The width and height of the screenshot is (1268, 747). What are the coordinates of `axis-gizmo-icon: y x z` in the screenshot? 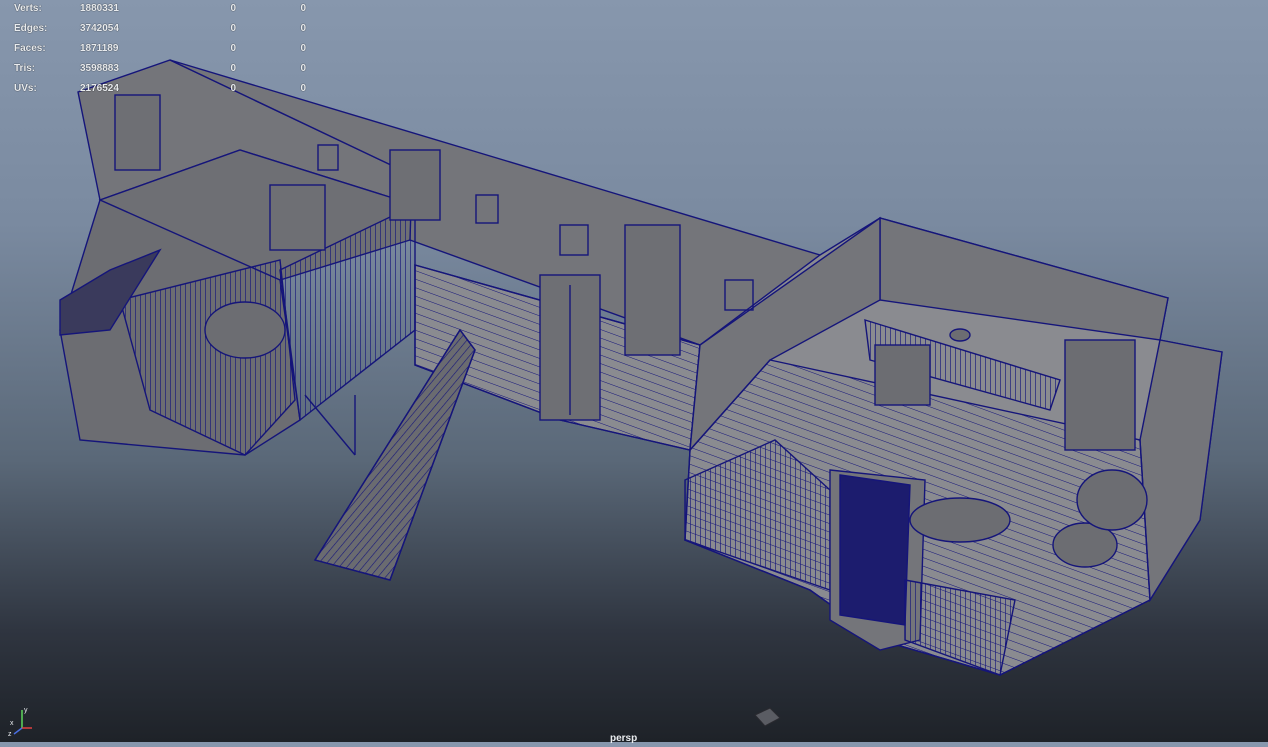 It's located at (20, 722).